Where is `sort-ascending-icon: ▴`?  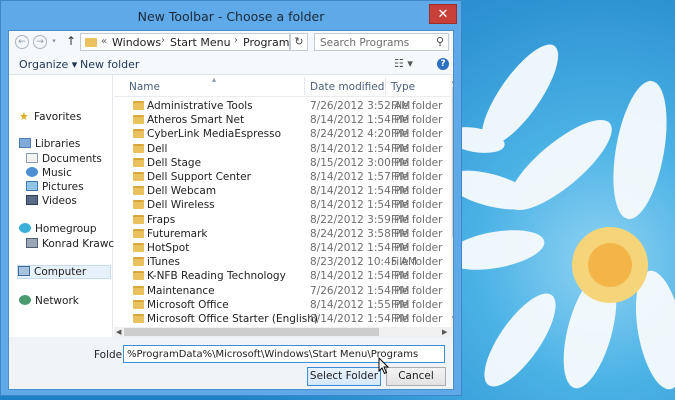 sort-ascending-icon: ▴ is located at coordinates (214, 79).